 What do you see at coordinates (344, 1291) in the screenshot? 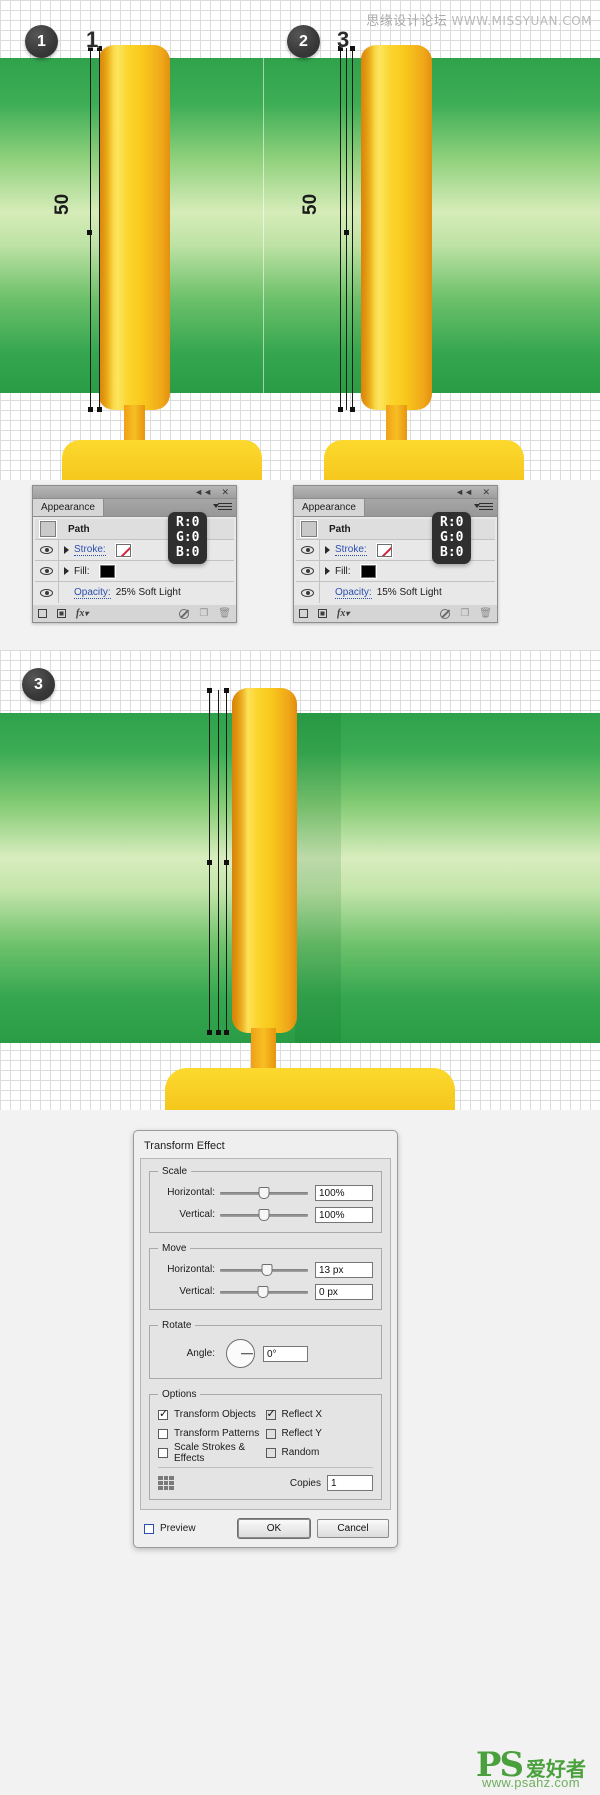
I see `move-vertical-input: 0 px` at bounding box center [344, 1291].